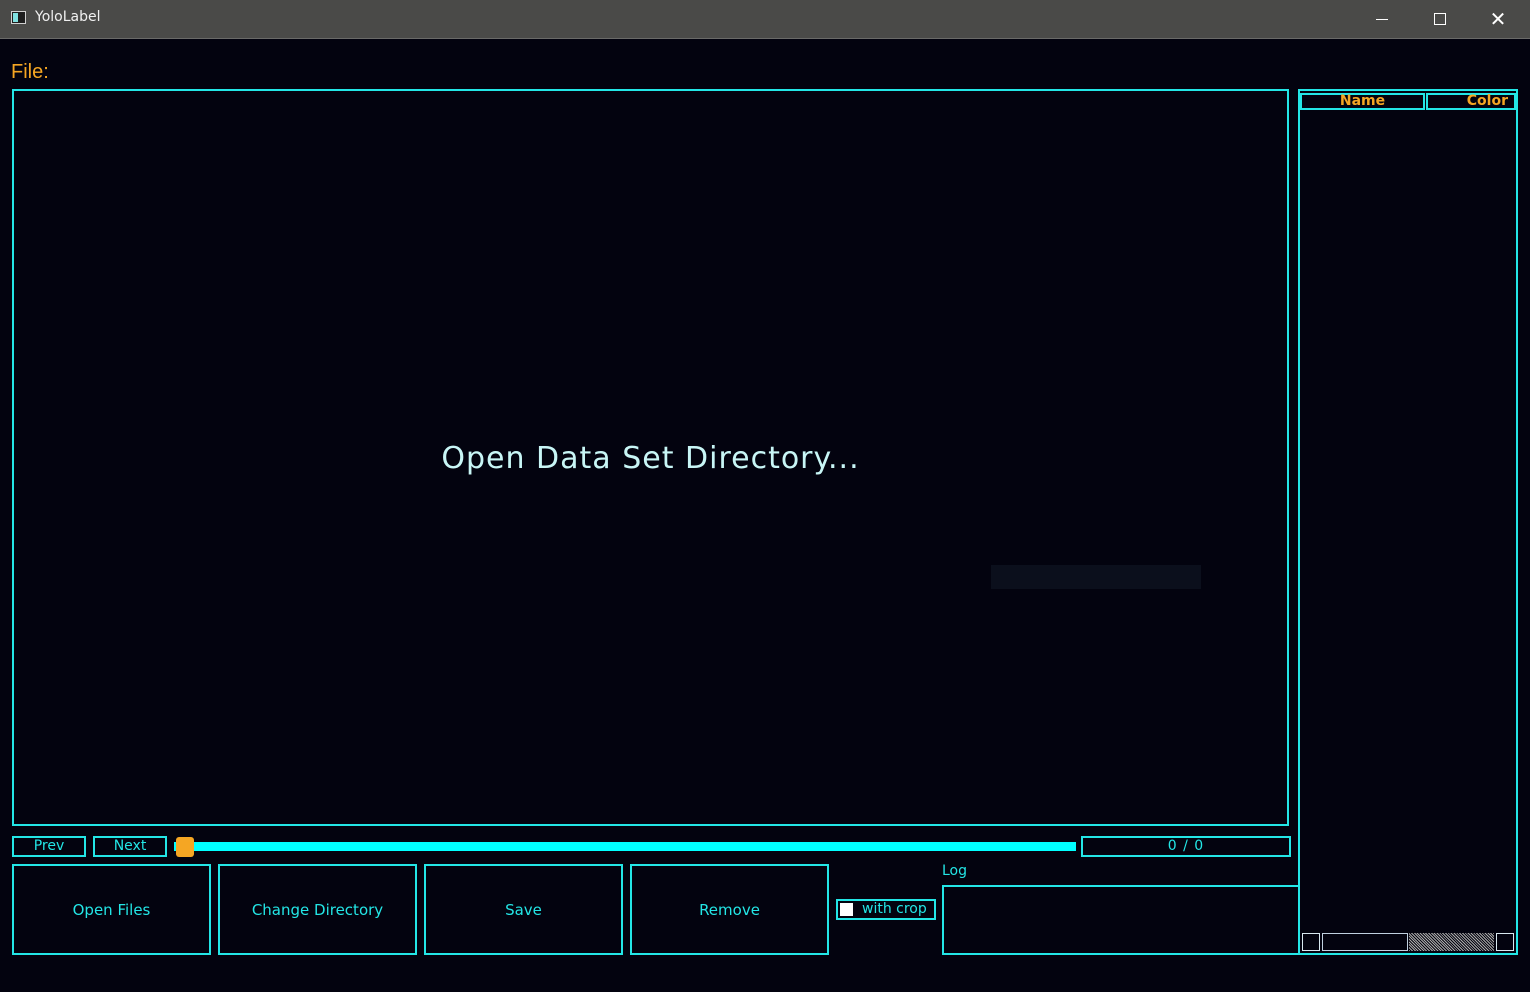  I want to click on class-table: Name Color, so click(1408, 522).